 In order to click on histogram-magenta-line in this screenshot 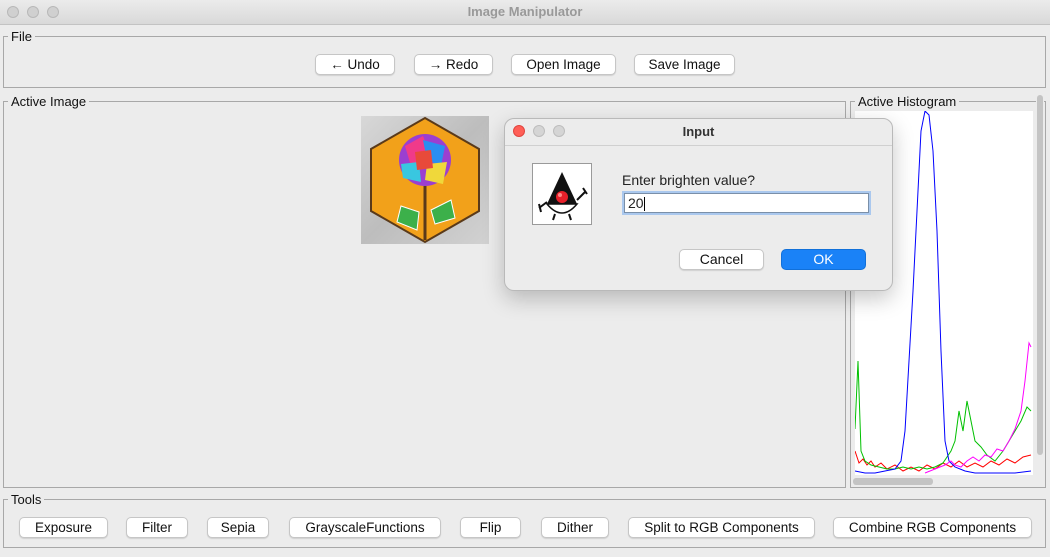, I will do `click(978, 407)`.